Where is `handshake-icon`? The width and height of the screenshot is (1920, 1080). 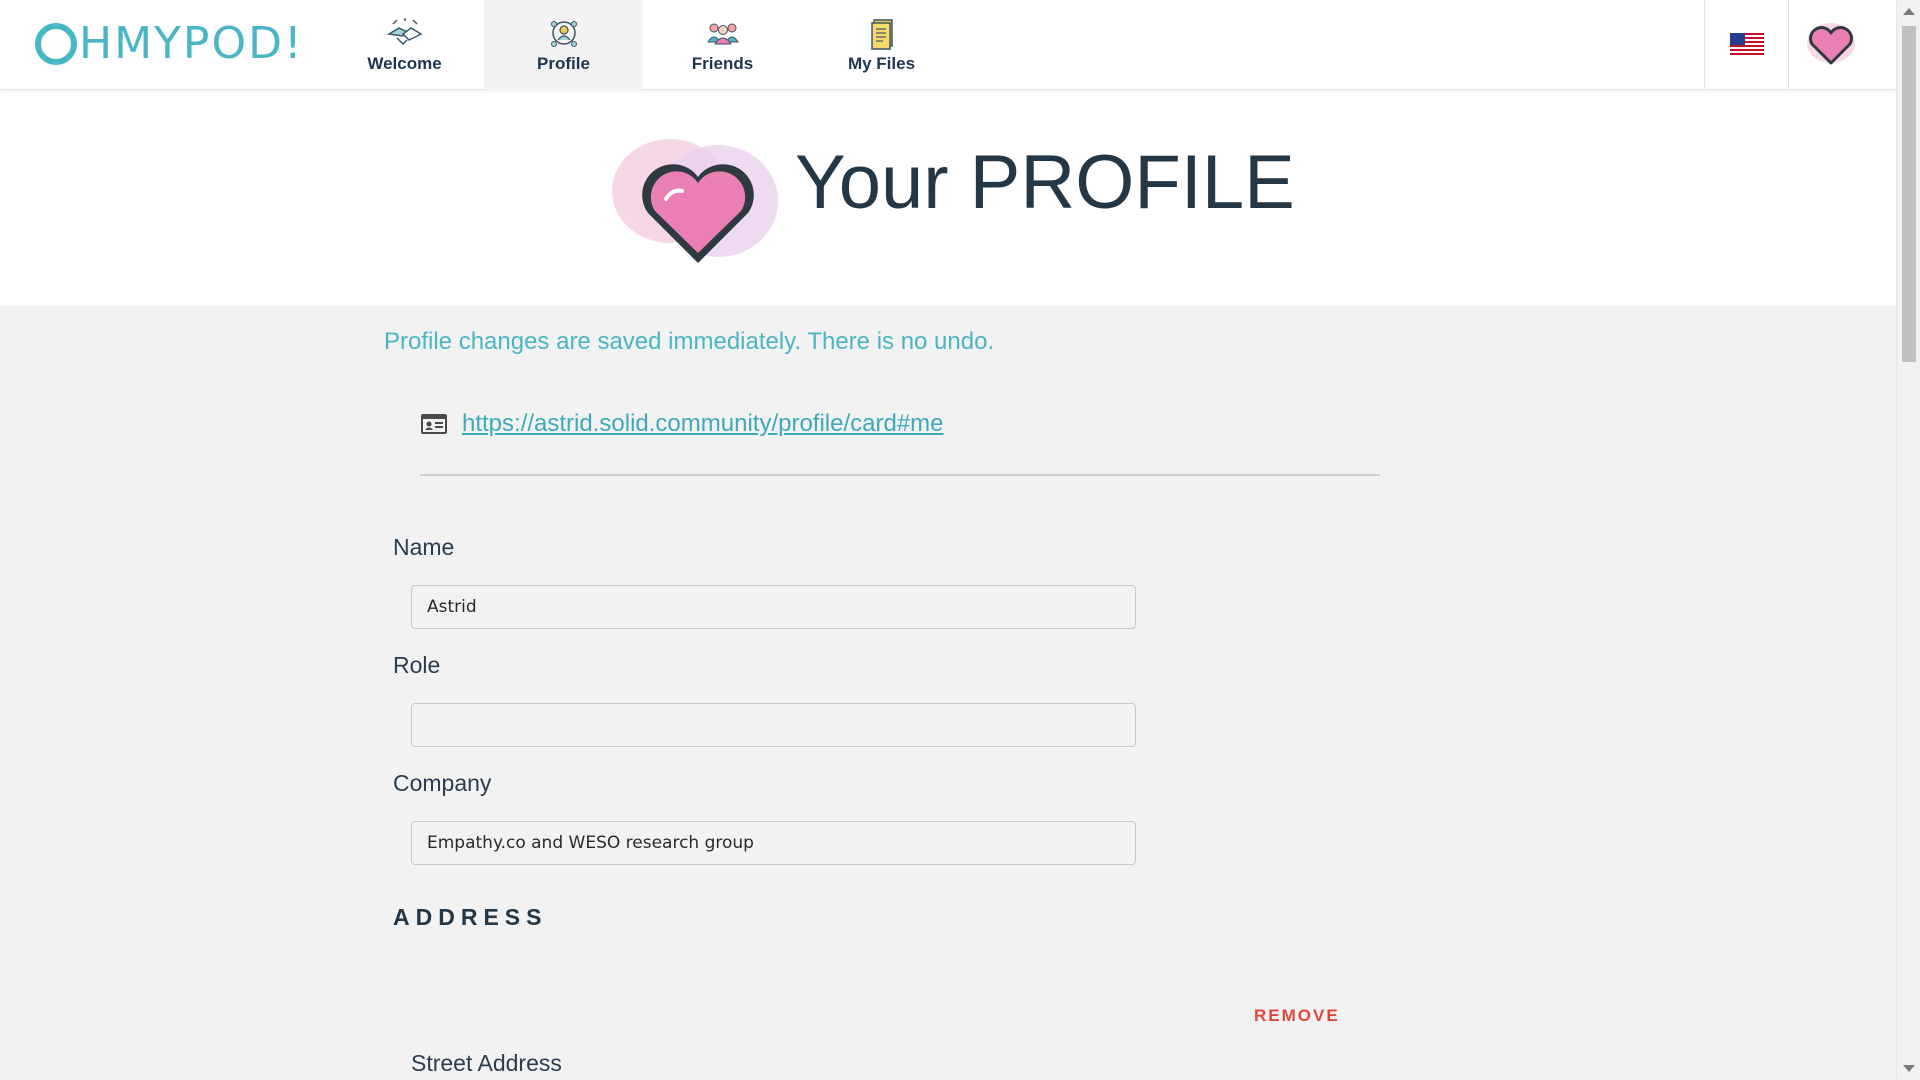
handshake-icon is located at coordinates (404, 32).